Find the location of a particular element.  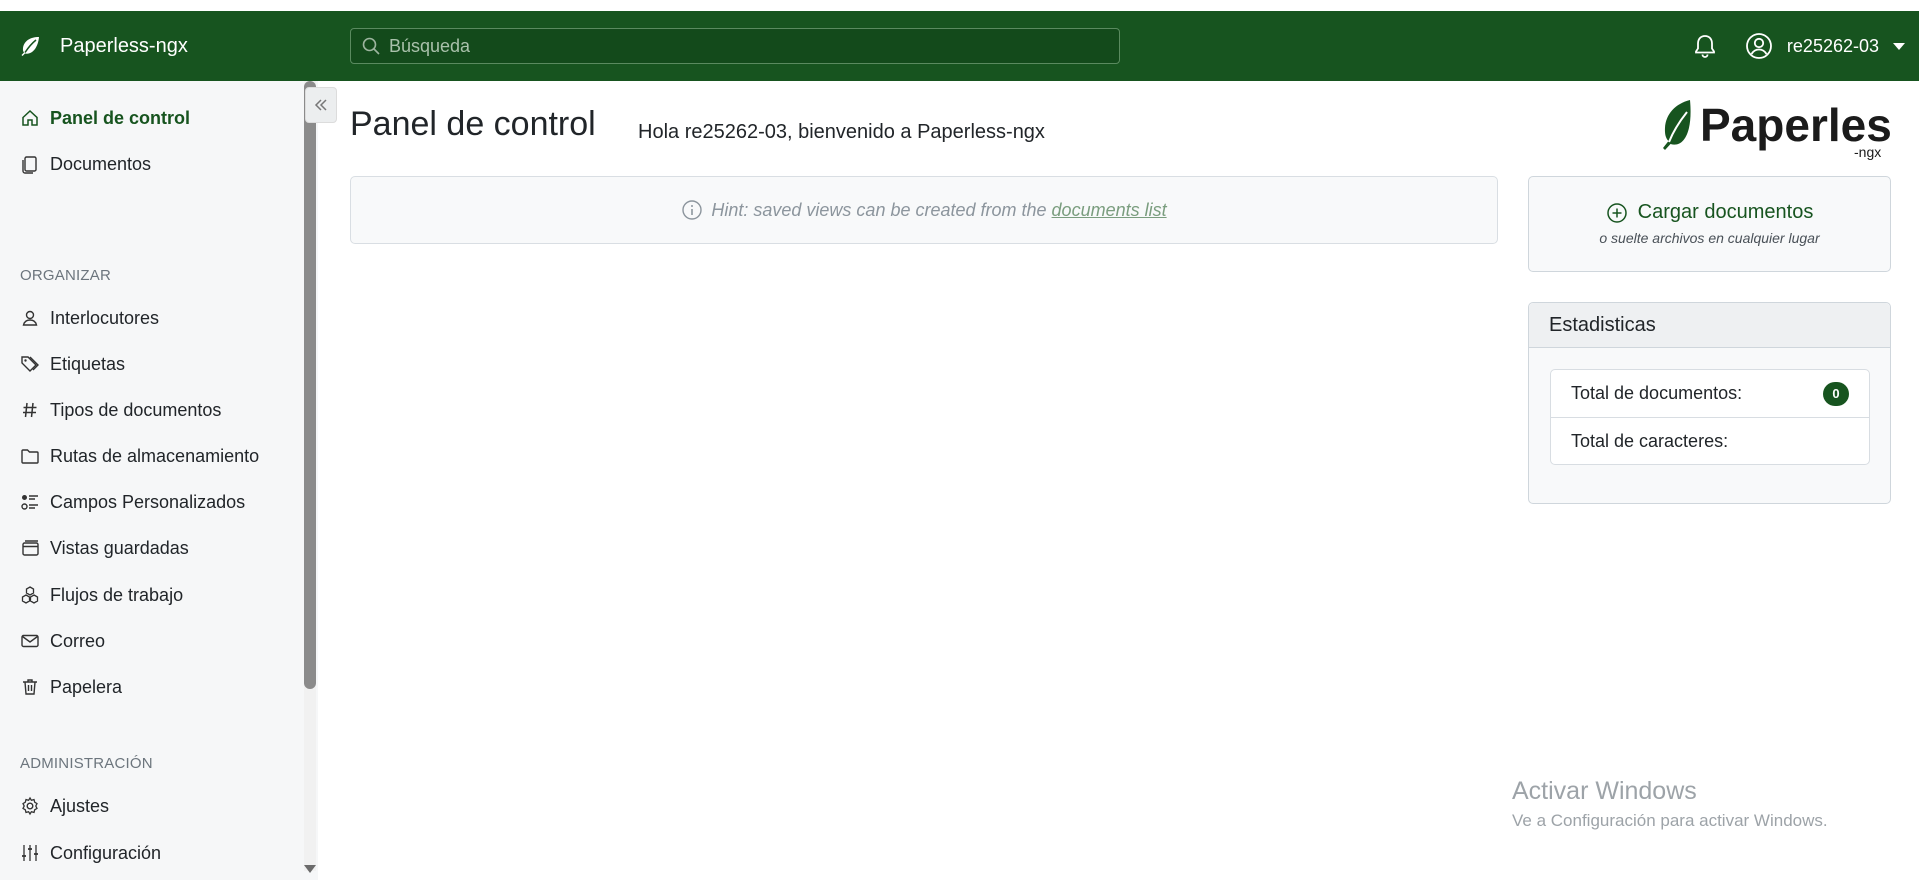

sliders-icon is located at coordinates (30, 853).